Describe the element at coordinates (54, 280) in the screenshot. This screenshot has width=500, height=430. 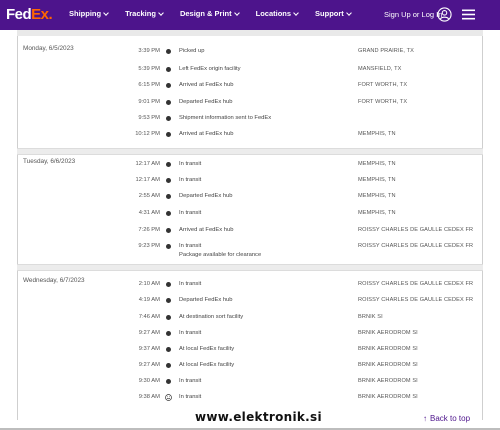
I see `day-date: Wednesday, 6/7/2023` at that location.